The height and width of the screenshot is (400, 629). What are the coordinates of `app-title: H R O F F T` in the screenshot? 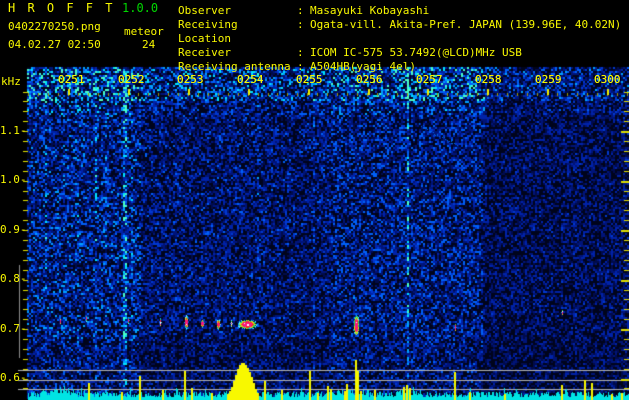 It's located at (61, 8).